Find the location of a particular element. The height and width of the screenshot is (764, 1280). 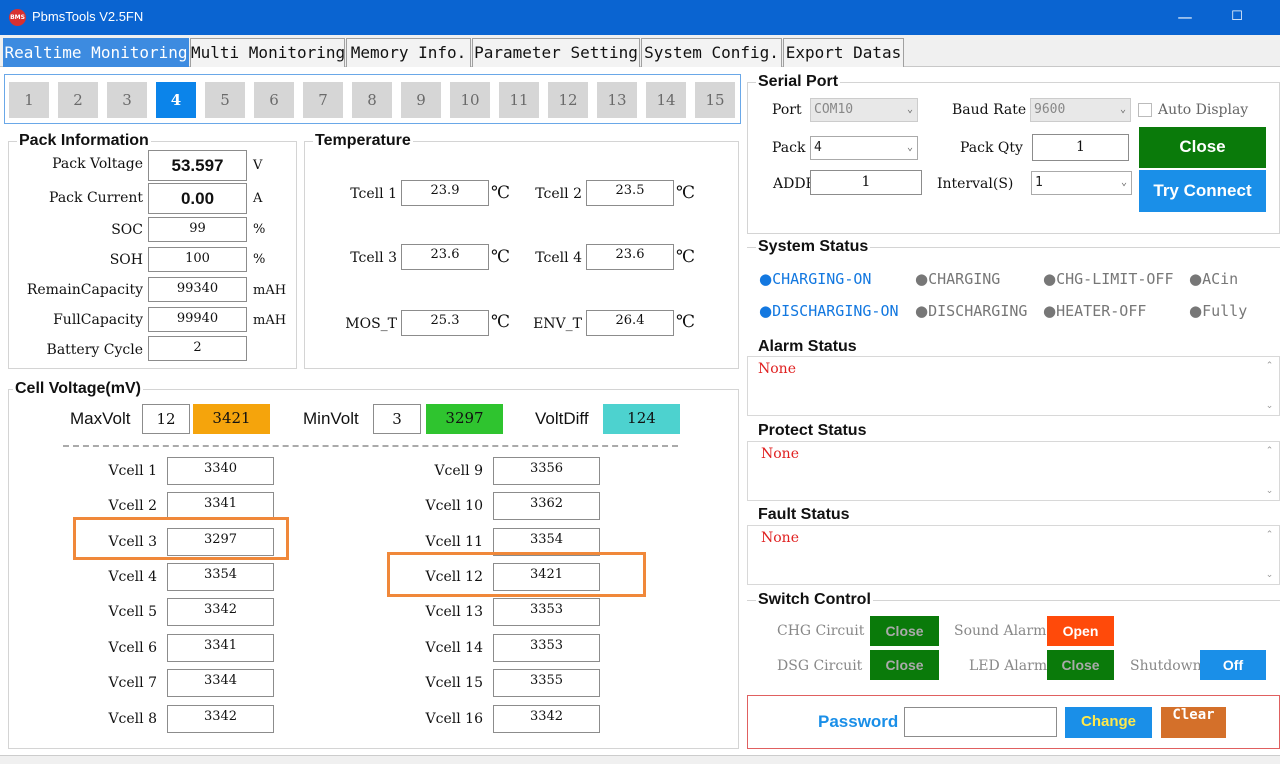

password-input is located at coordinates (980, 722).